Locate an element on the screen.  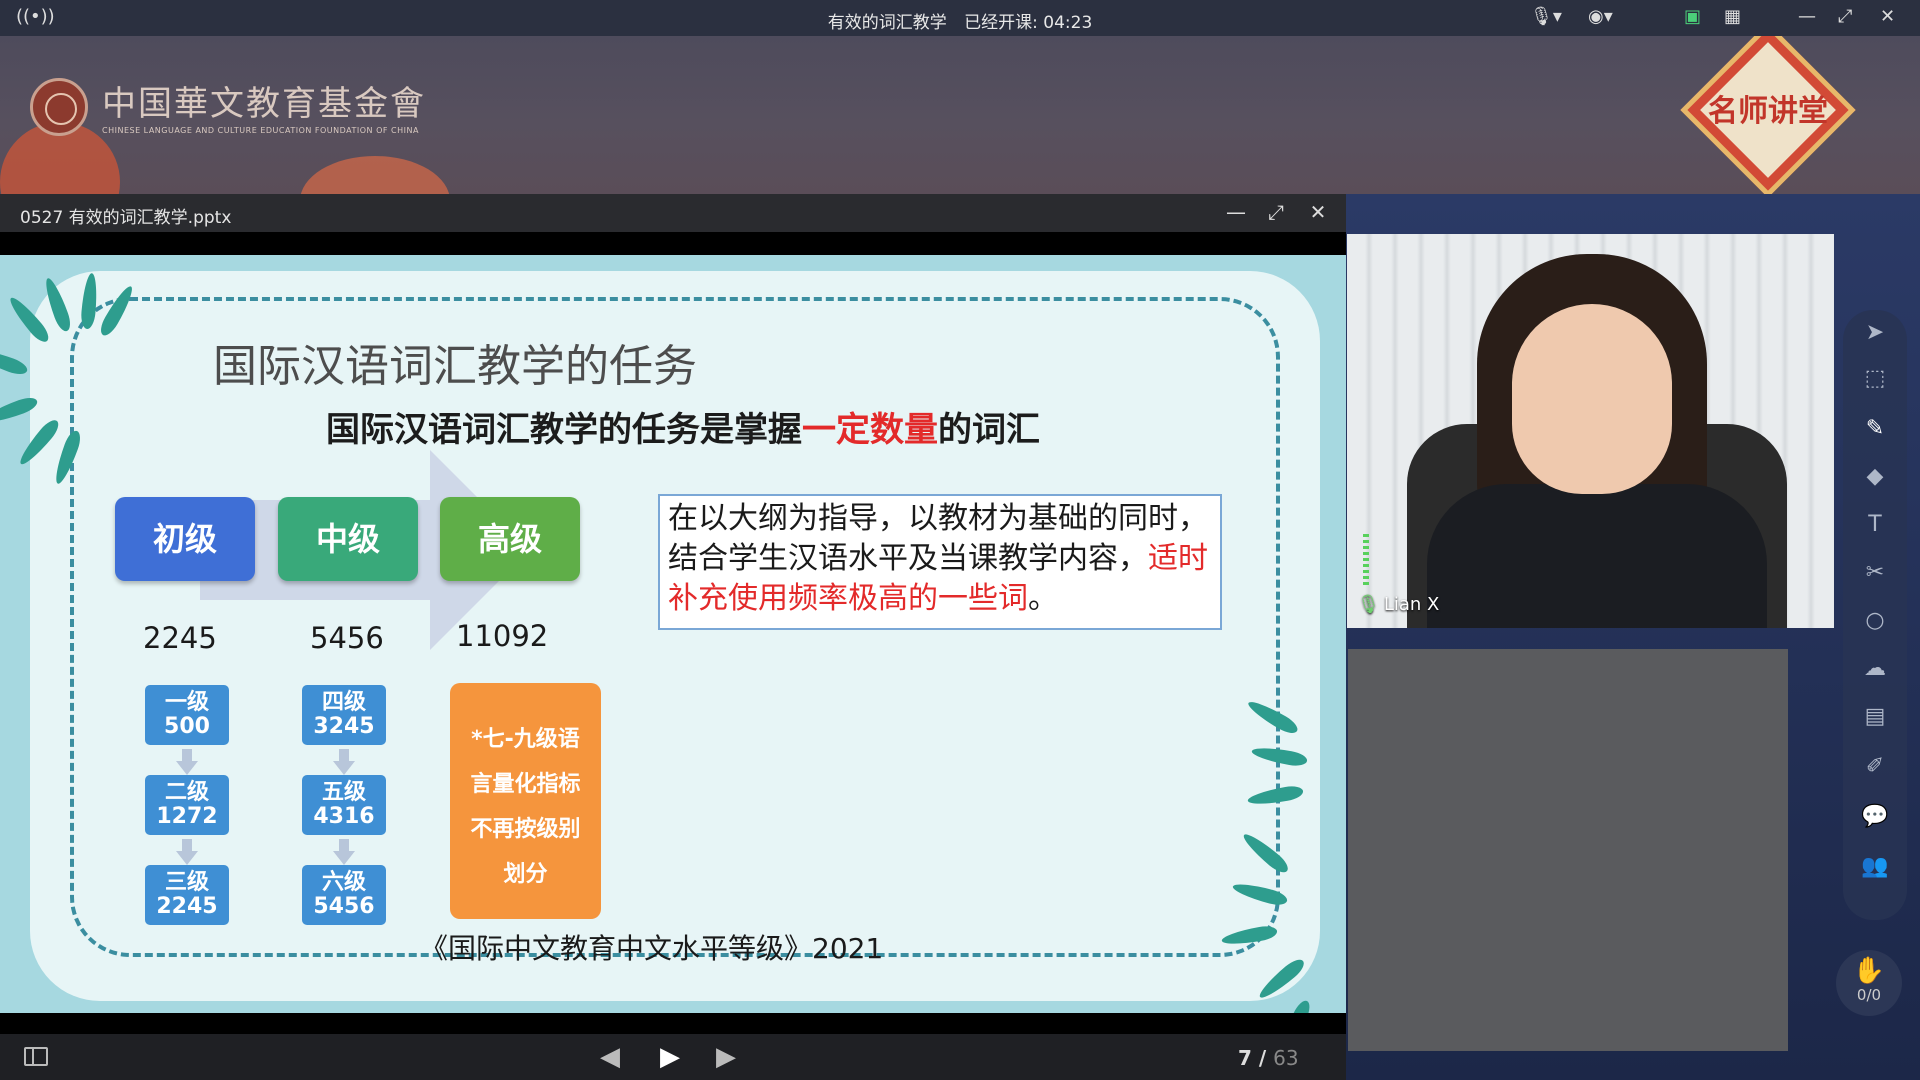
ppt-fullscreen-icon: ⤢ is located at coordinates (1276, 212).